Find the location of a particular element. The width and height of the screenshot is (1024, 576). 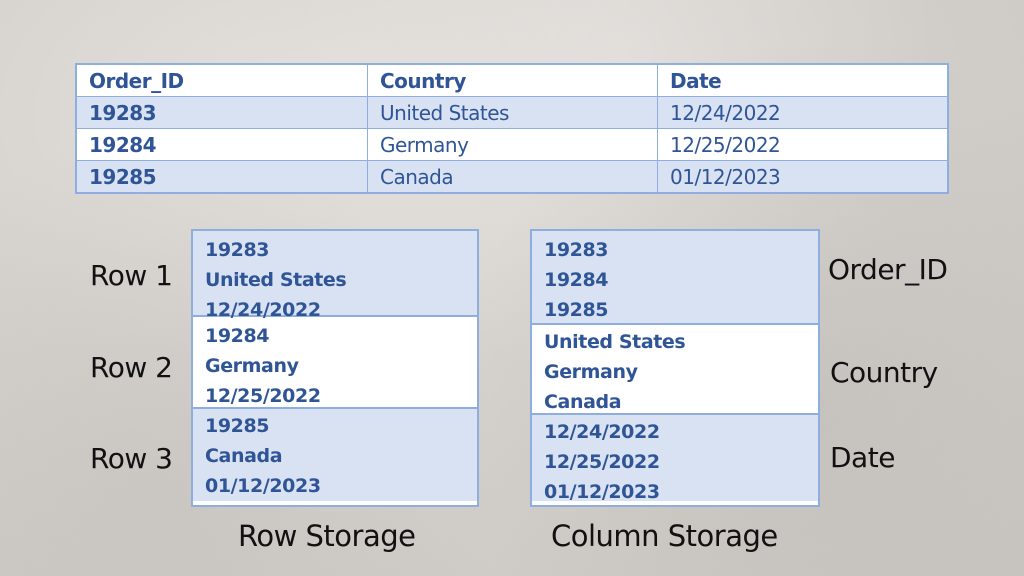

cell-country: Germany is located at coordinates (512, 144).